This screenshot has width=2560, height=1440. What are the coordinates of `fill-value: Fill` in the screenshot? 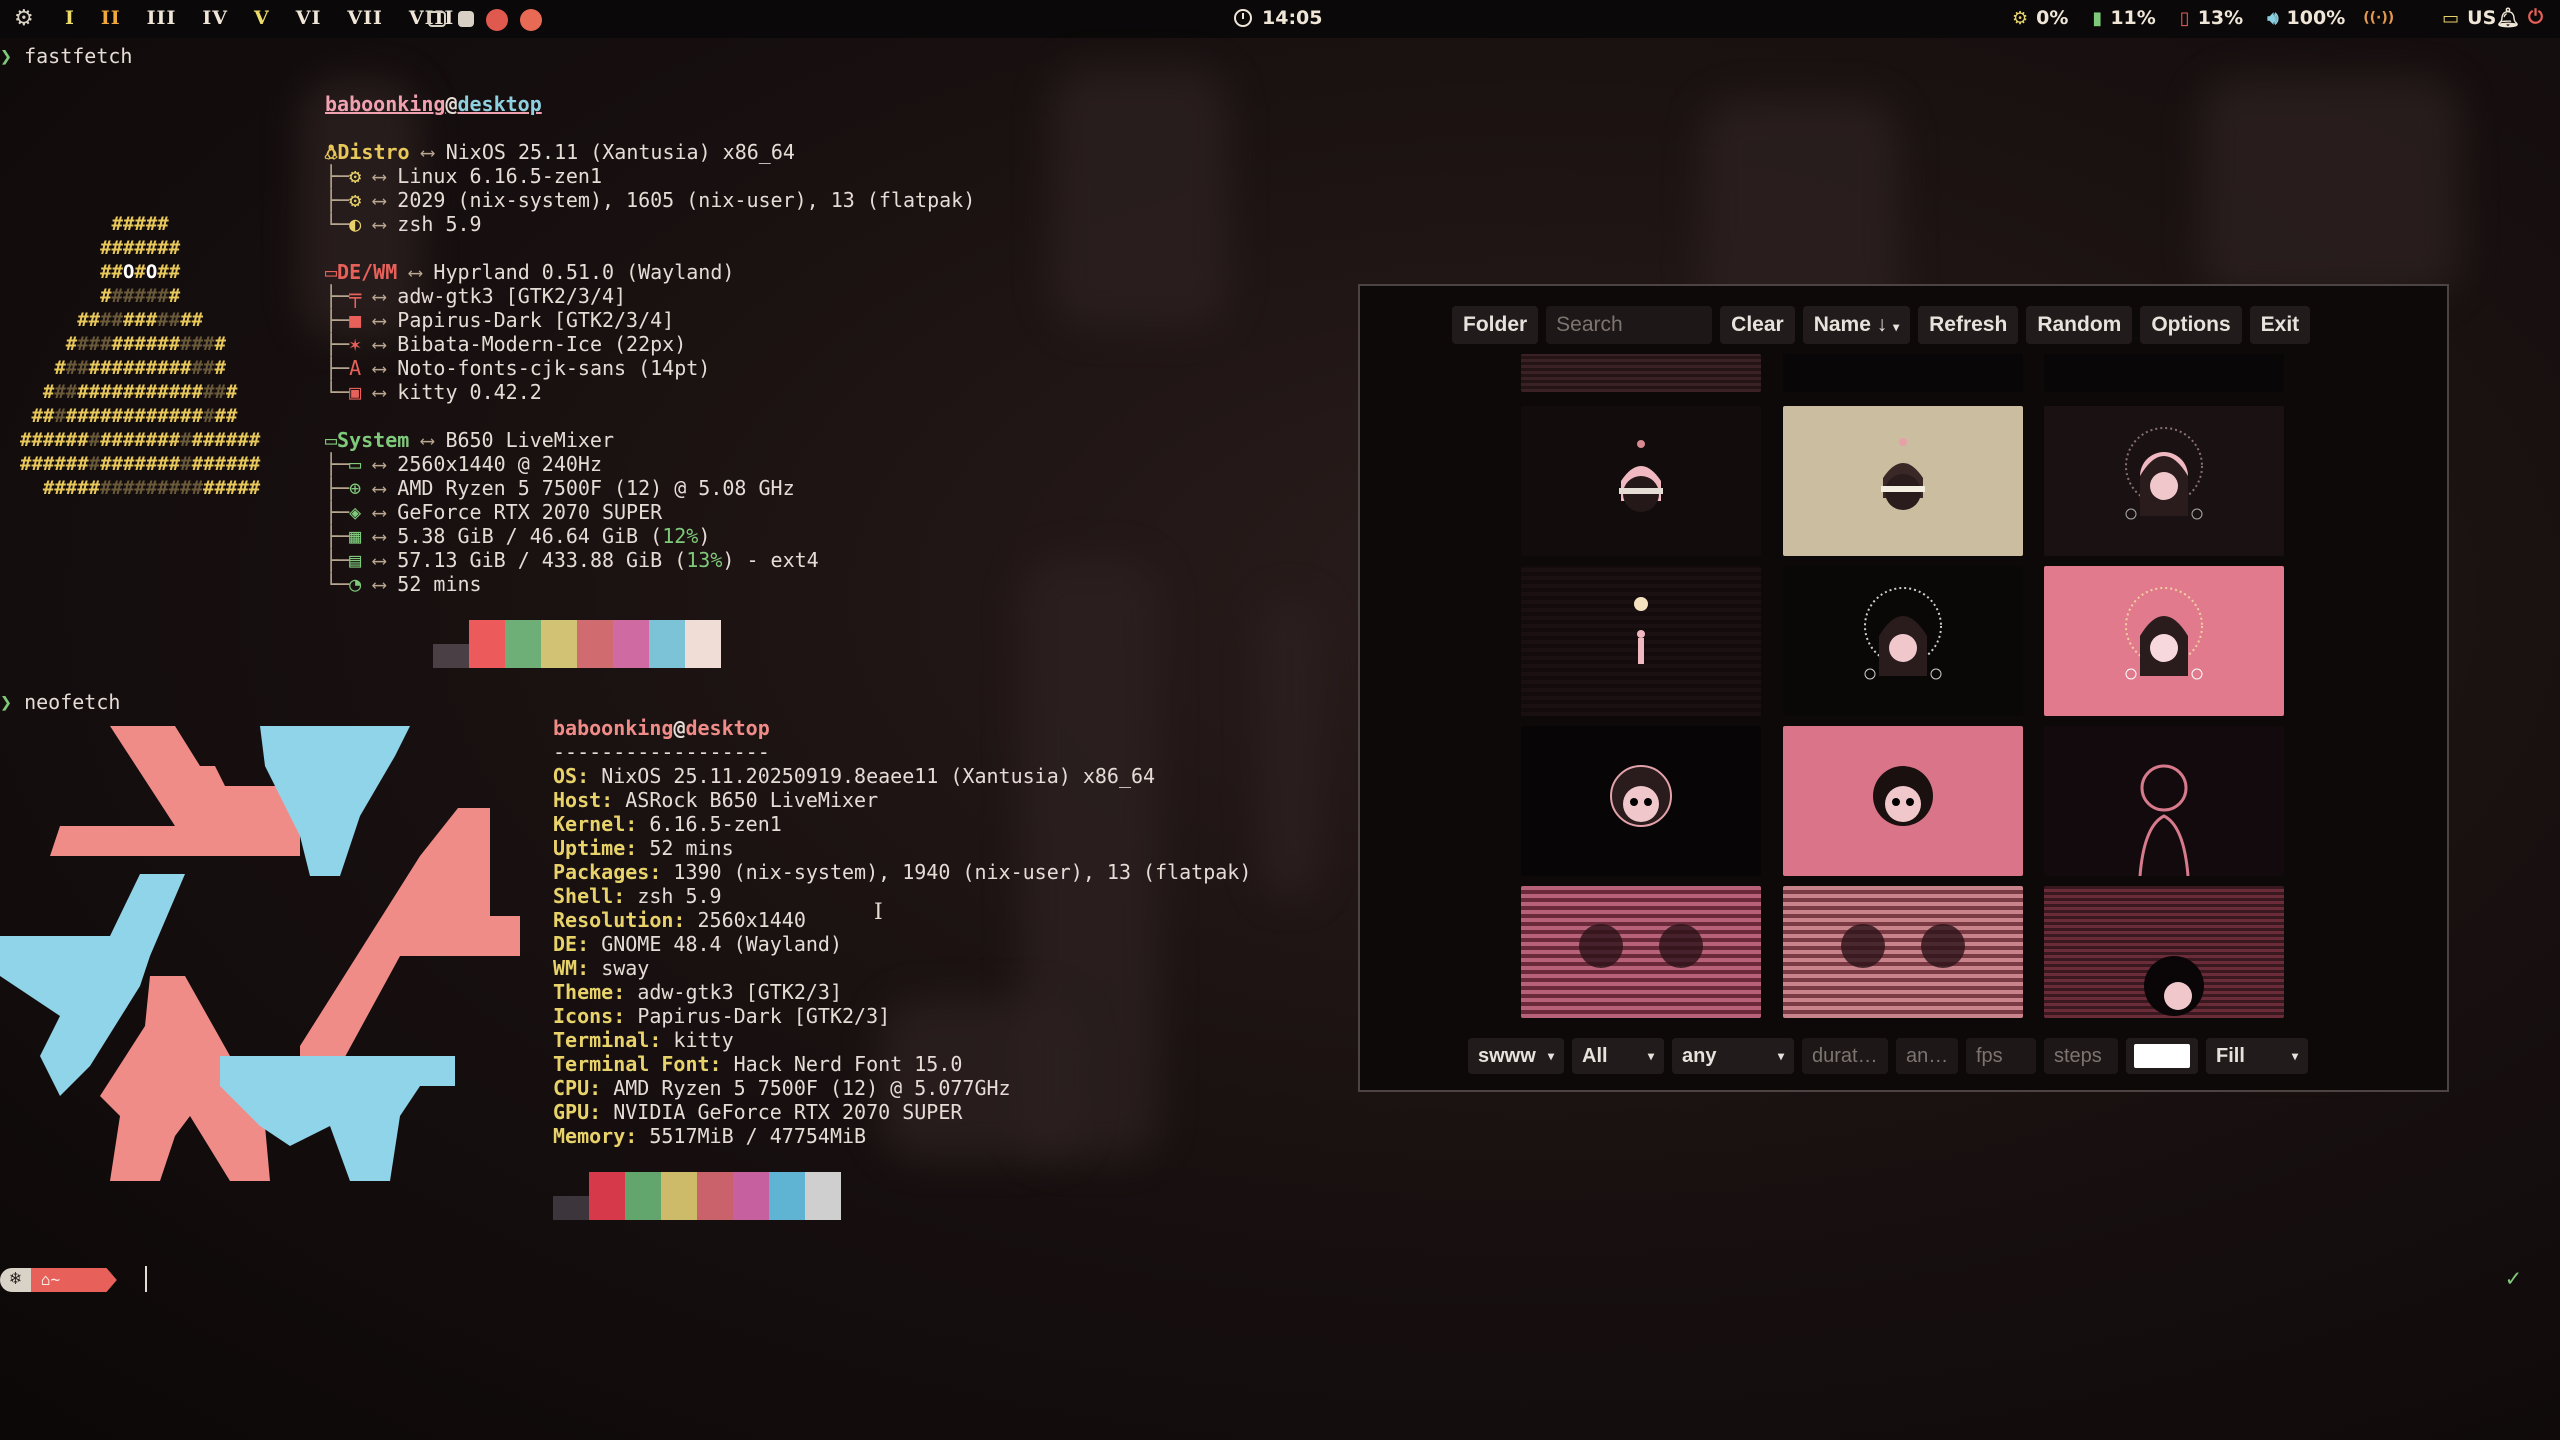 It's located at (2230, 1056).